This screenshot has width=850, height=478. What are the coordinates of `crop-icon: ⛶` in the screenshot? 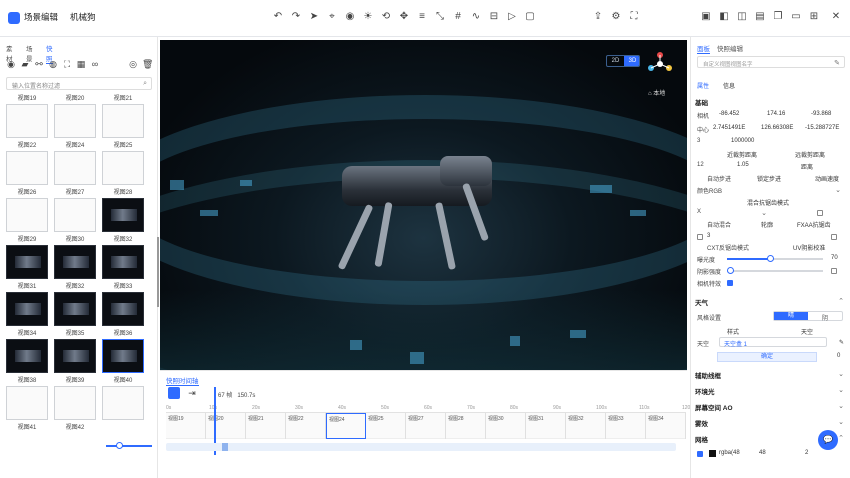 It's located at (67, 64).